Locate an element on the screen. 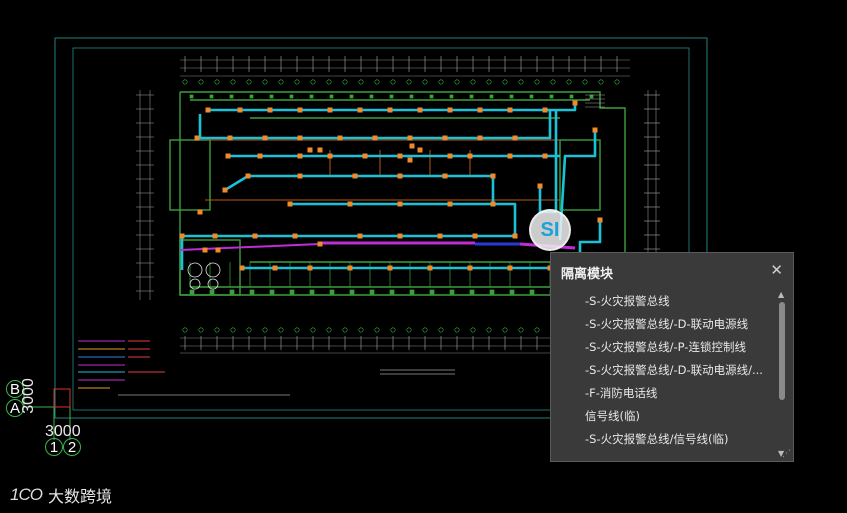 The image size is (847, 513). close-icon: ✕ is located at coordinates (776, 270).